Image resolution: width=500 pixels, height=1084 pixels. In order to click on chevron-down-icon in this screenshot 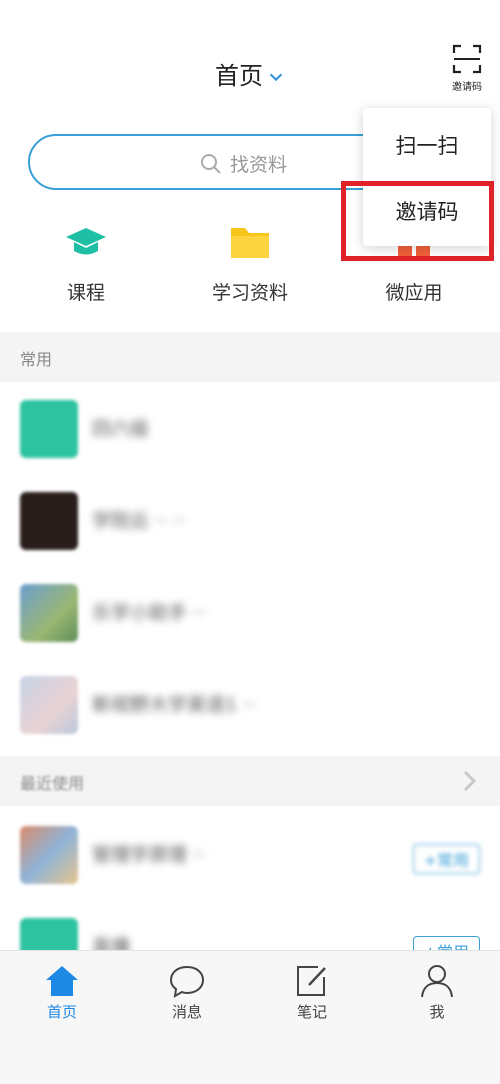, I will do `click(276, 77)`.